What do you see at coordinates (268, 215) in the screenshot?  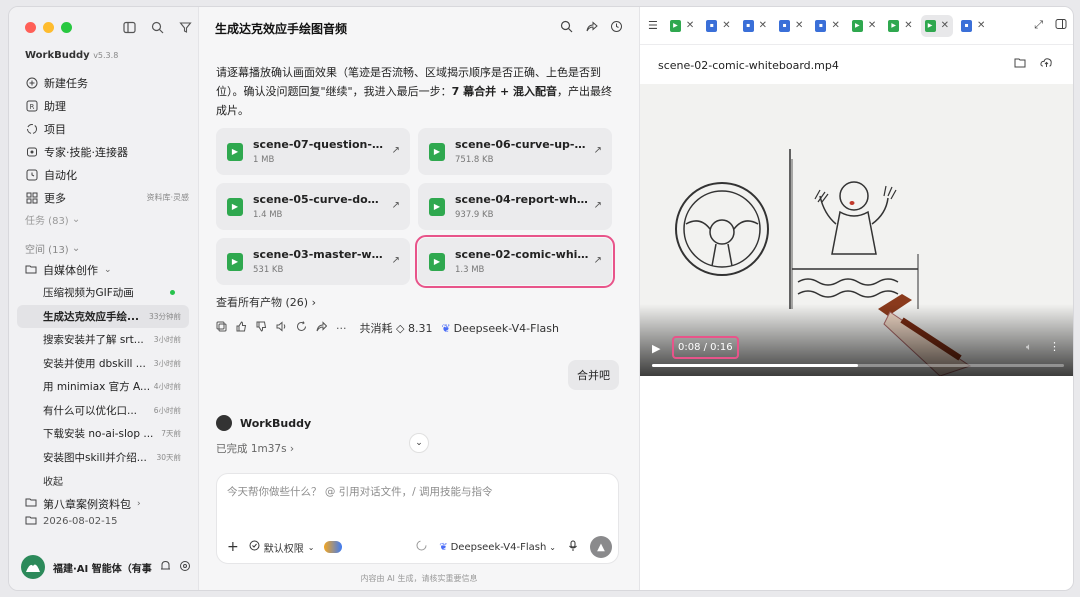 I see `file-size: 1.4 MB` at bounding box center [268, 215].